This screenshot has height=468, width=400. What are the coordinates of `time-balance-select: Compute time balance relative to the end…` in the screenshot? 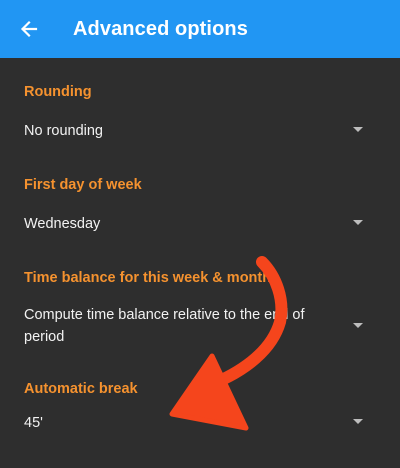 It's located at (200, 328).